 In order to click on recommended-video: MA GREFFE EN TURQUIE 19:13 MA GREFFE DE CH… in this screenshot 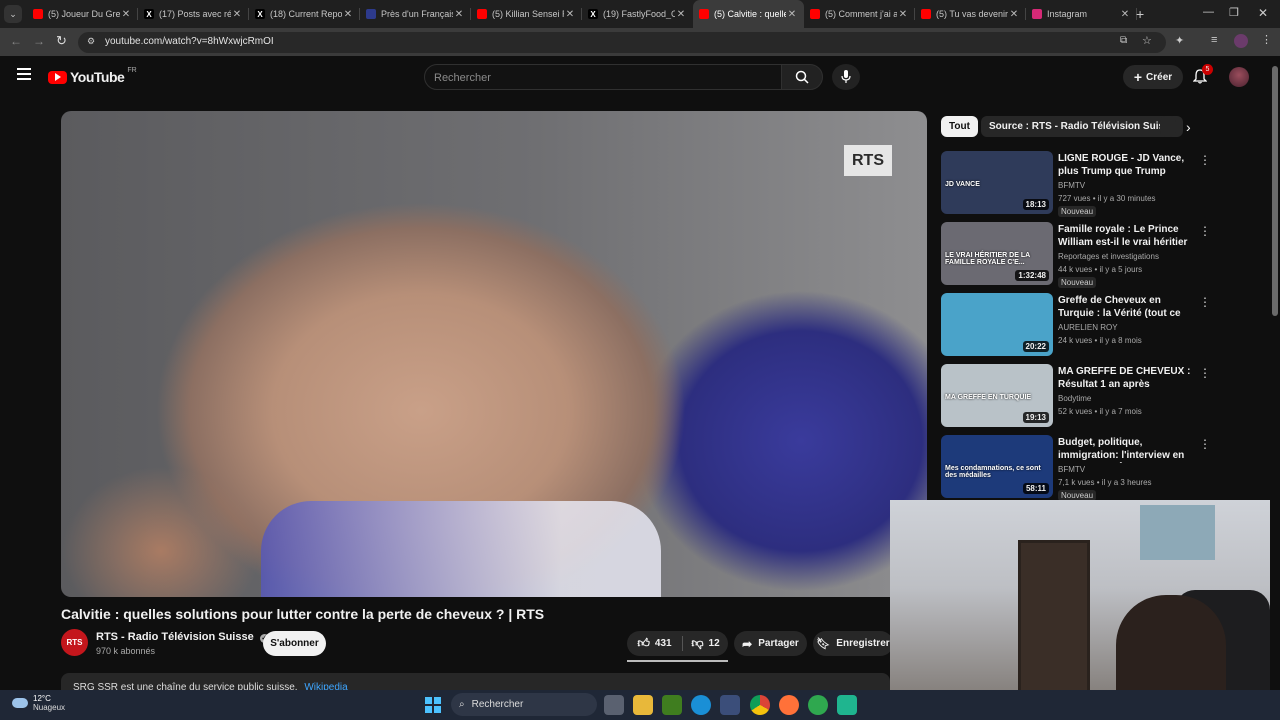, I will do `click(1078, 397)`.